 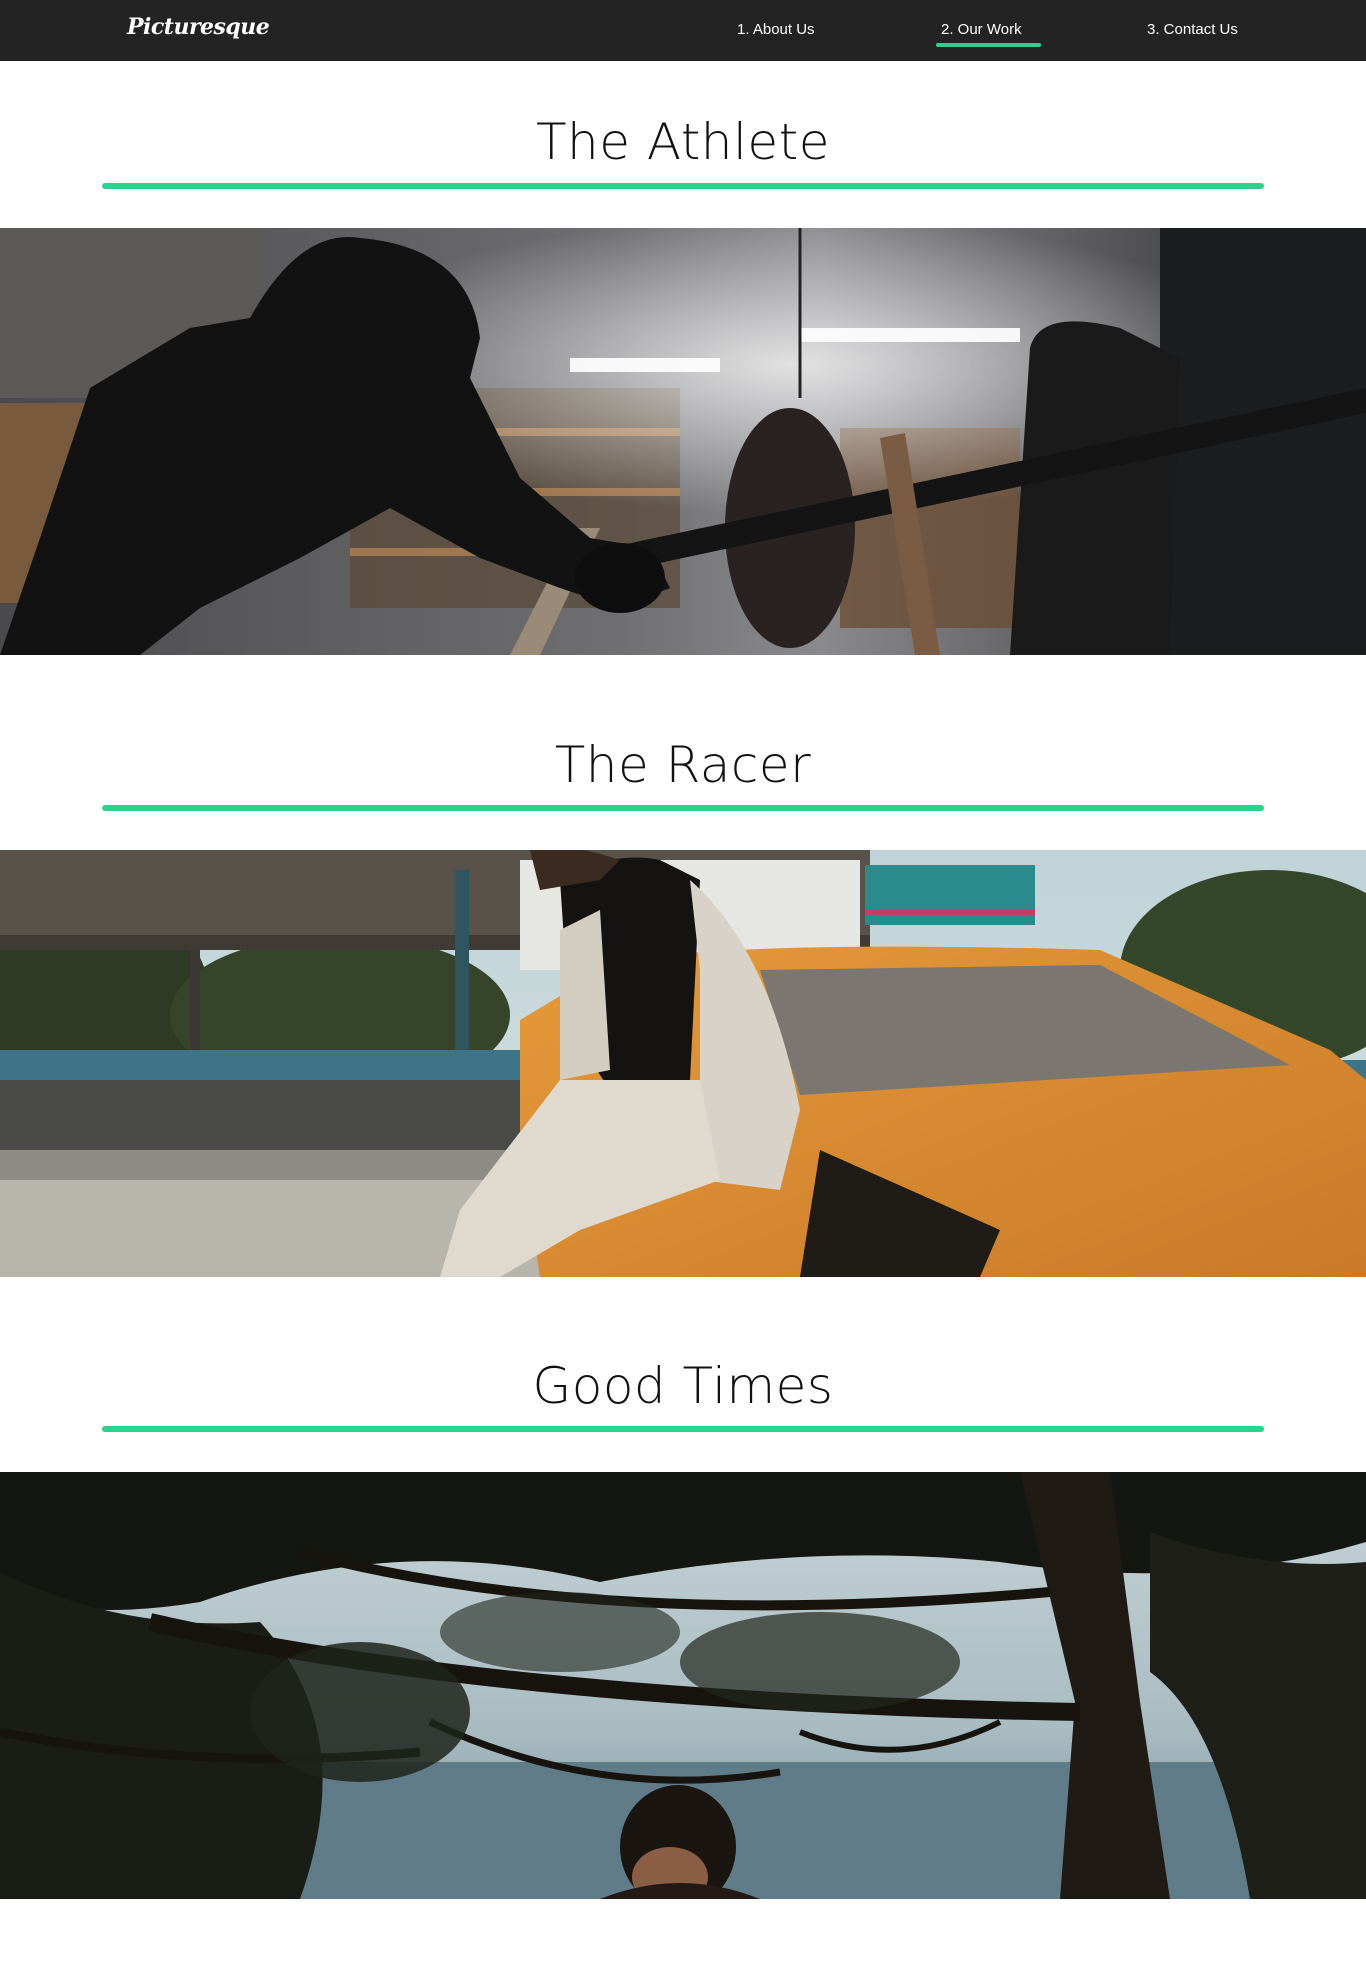 What do you see at coordinates (1192, 30) in the screenshot?
I see `nav-link-contact-us: 3. Contact Us` at bounding box center [1192, 30].